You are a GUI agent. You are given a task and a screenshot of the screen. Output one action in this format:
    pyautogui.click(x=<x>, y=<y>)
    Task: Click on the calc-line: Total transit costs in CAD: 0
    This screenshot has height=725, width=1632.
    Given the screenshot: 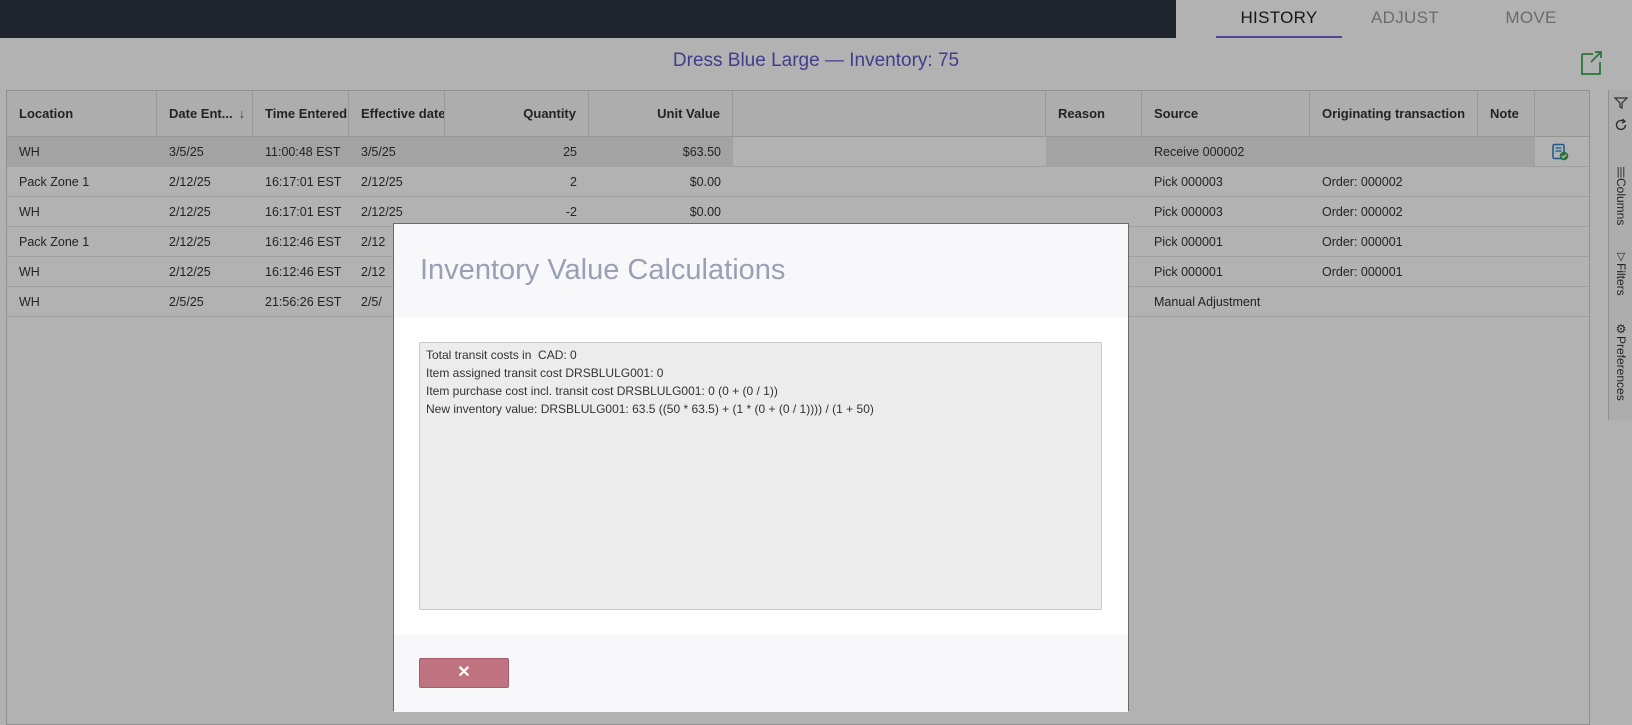 What is the action you would take?
    pyautogui.click(x=501, y=355)
    